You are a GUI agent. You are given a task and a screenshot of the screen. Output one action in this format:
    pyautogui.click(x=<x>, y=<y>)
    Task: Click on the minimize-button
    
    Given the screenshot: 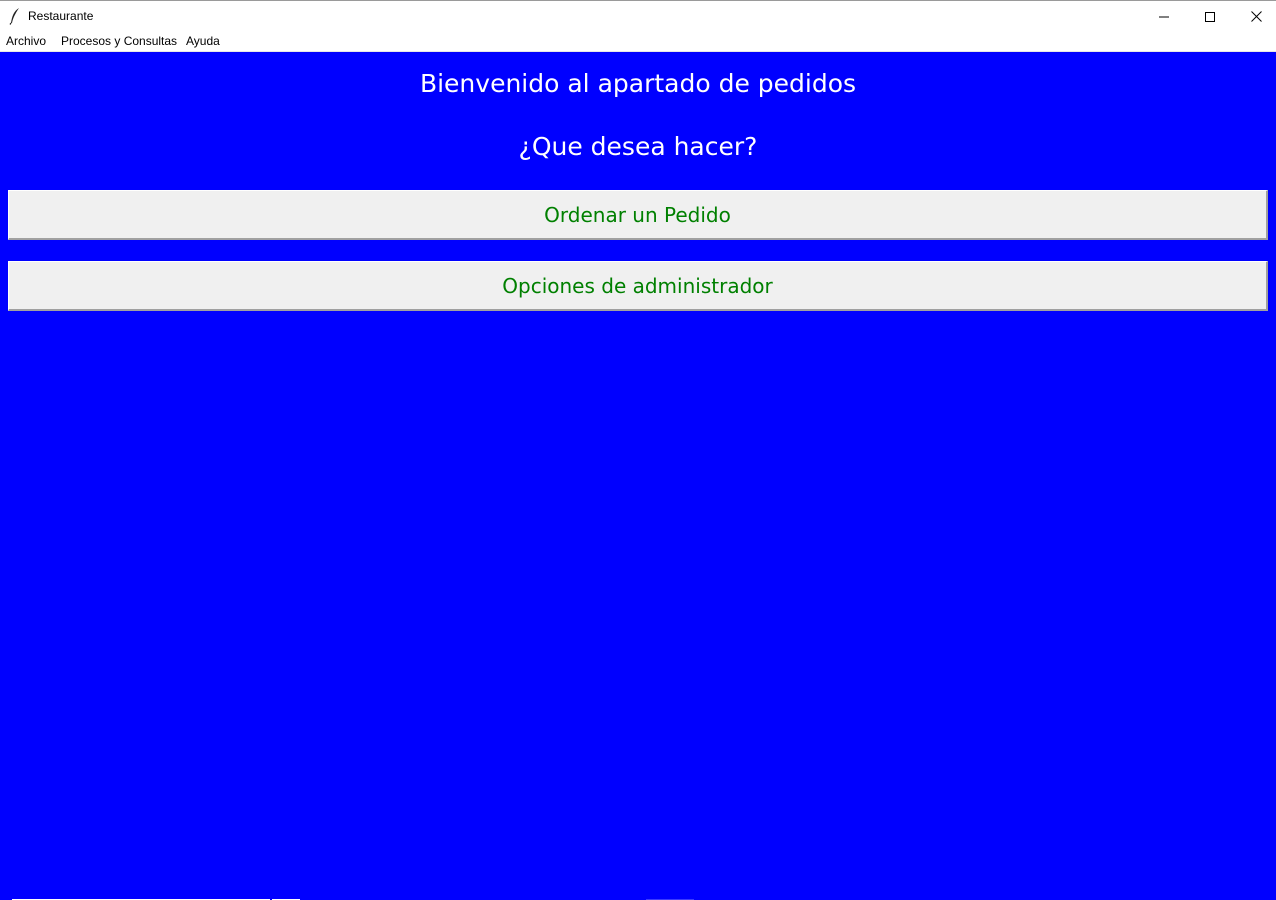 What is the action you would take?
    pyautogui.click(x=1164, y=16)
    